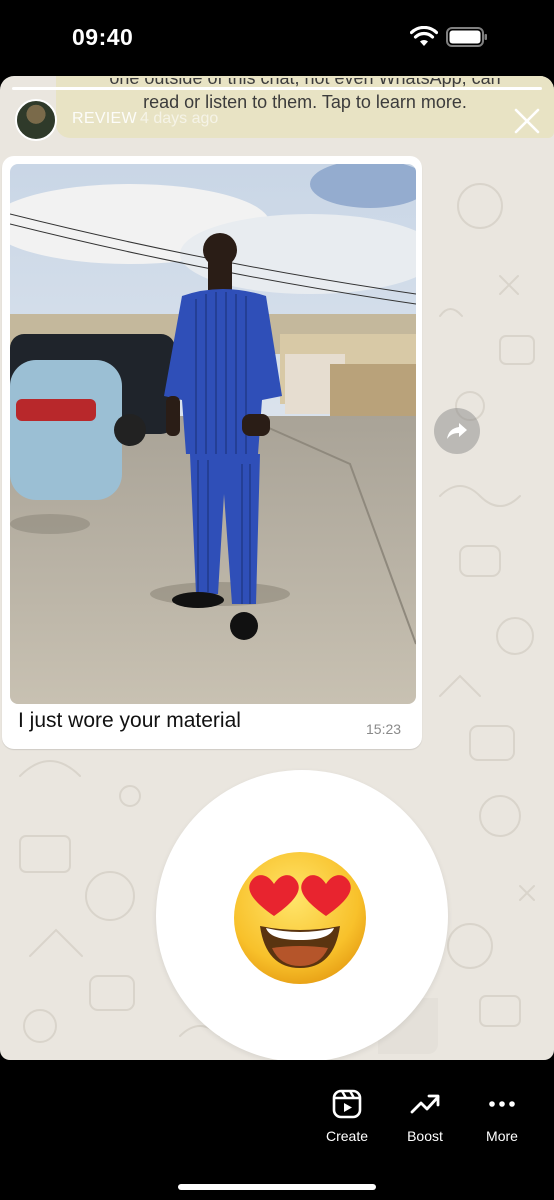  Describe the element at coordinates (36, 120) in the screenshot. I see `poster-avatar` at that location.